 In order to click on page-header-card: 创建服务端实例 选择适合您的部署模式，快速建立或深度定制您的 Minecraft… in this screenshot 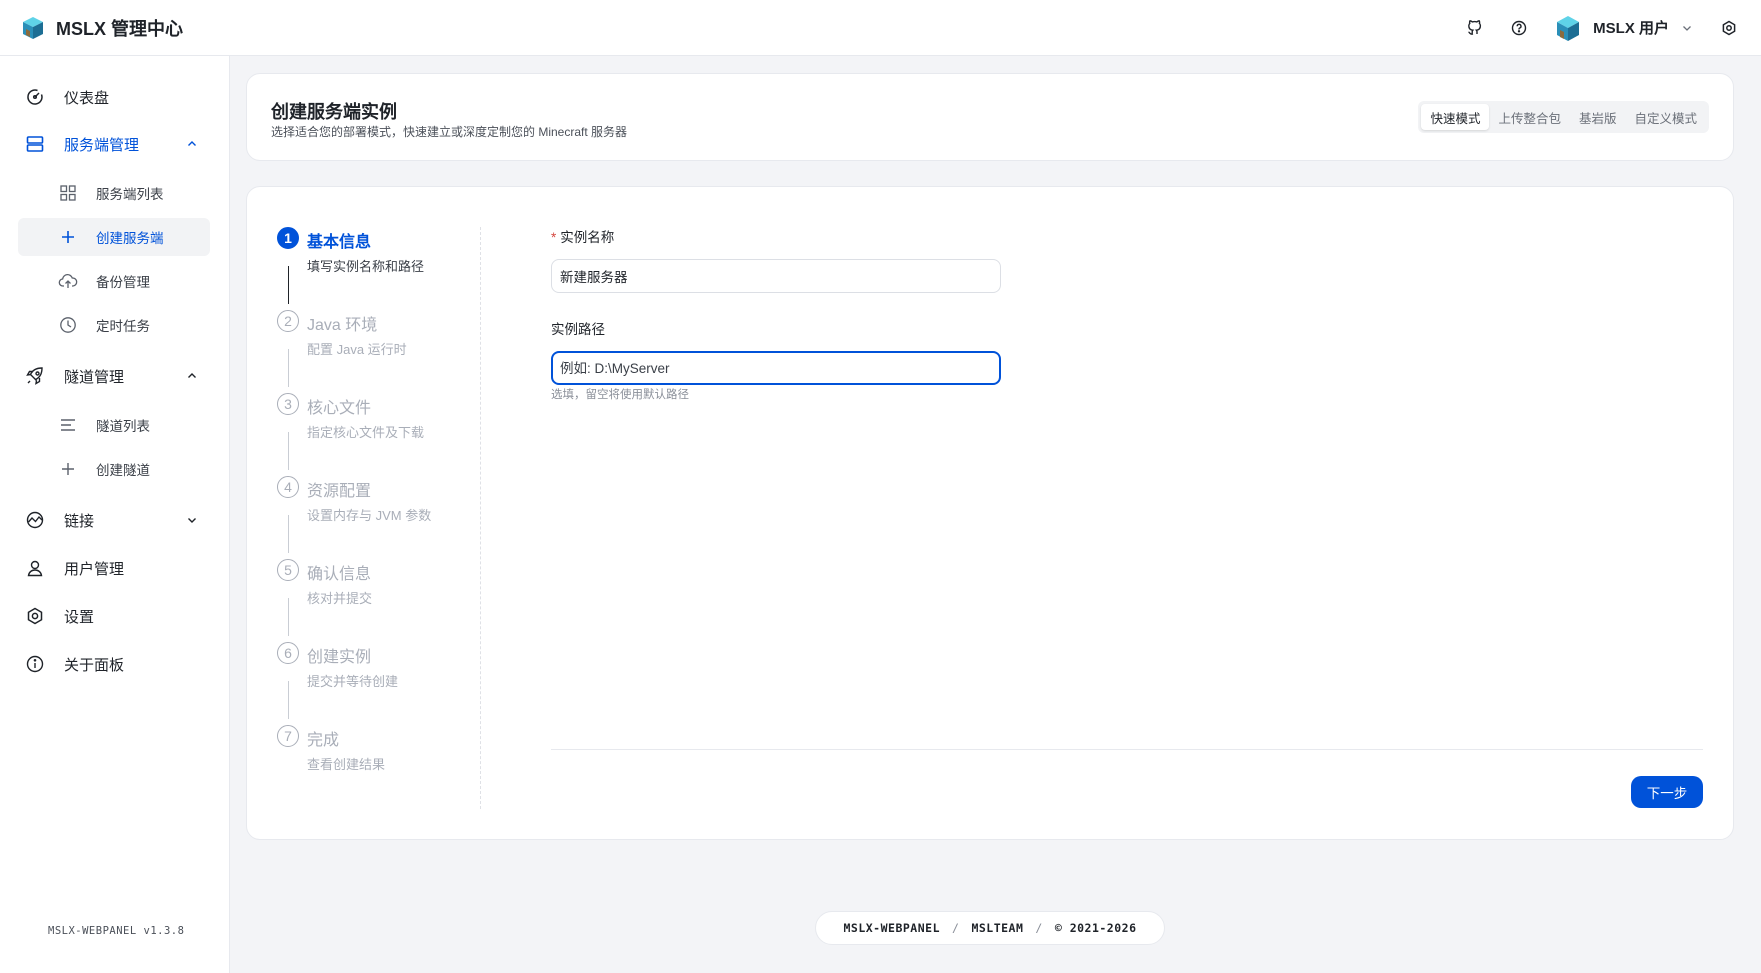, I will do `click(990, 117)`.